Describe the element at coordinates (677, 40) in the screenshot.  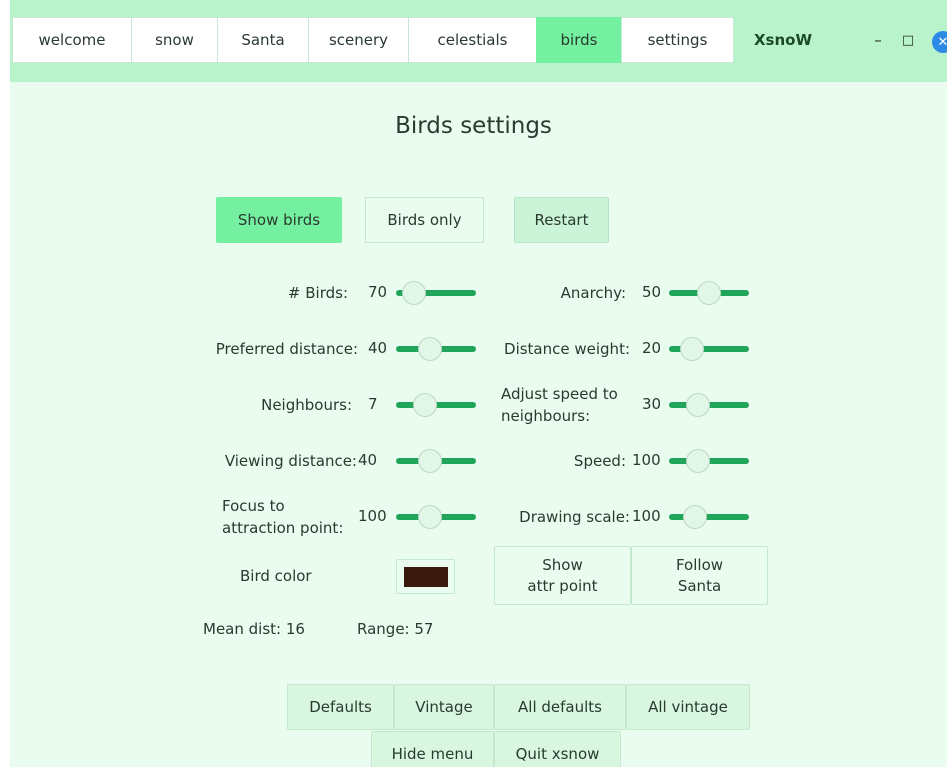
I see `tab-settings: settings` at that location.